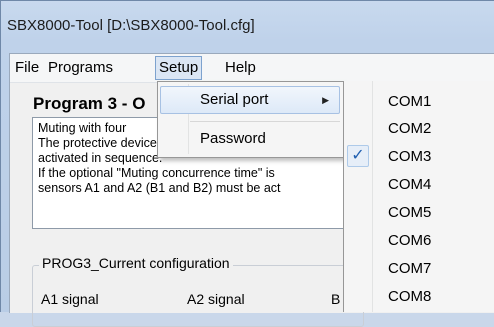 The height and width of the screenshot is (327, 494). I want to click on checkmark-icon: ✓, so click(358, 156).